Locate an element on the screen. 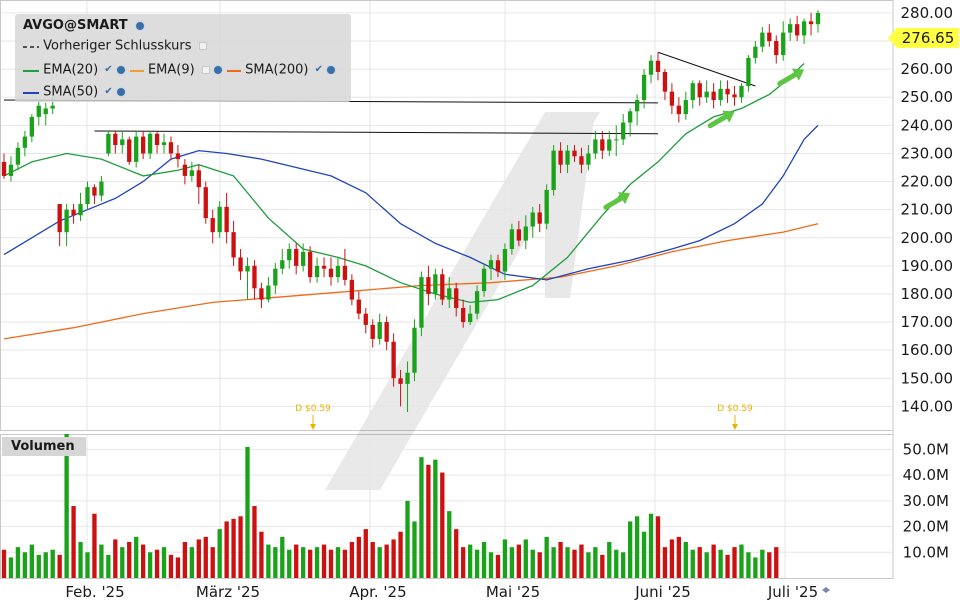 Image resolution: width=960 pixels, height=604 pixels. volume-tick-label: 40.0M is located at coordinates (926, 475).